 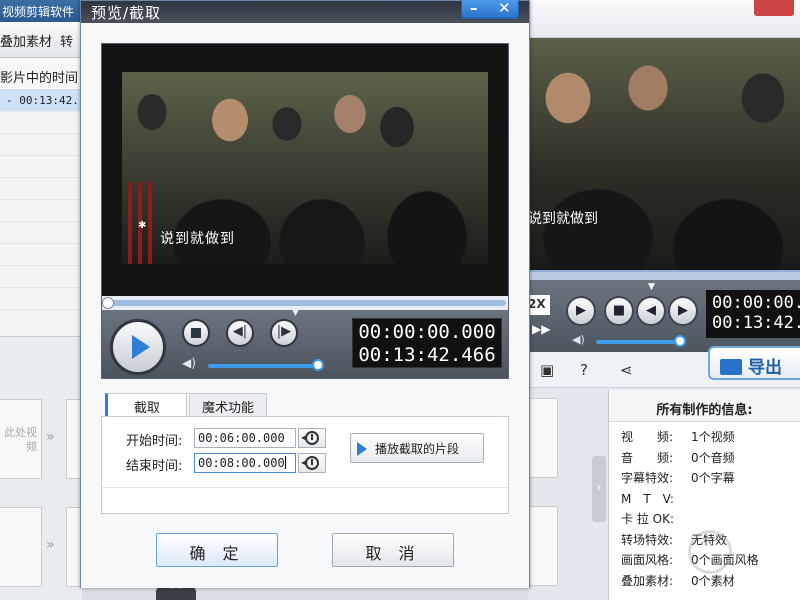 I want to click on end-time-value: 00:08:00.000, so click(x=241, y=463).